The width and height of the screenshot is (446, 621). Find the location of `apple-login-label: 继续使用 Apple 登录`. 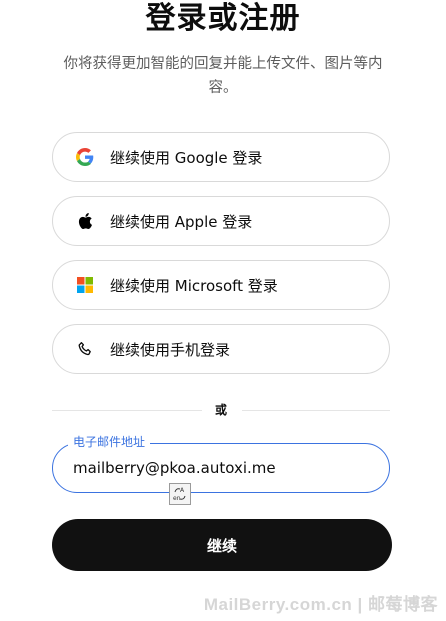

apple-login-label: 继续使用 Apple 登录 is located at coordinates (181, 221).